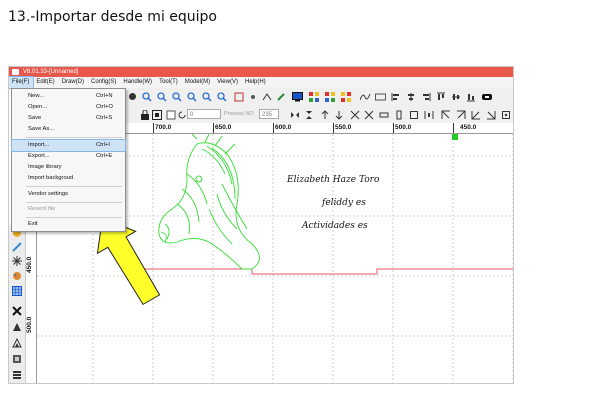  I want to click on zebra-head-graphic, so click(209, 201).